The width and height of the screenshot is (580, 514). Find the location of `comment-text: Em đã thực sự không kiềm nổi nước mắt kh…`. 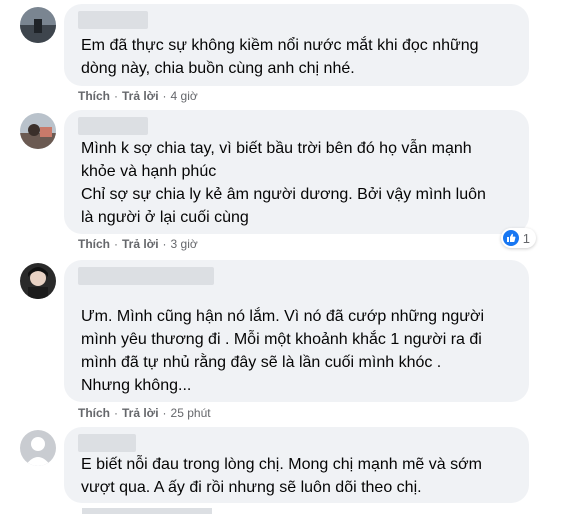

comment-text: Em đã thực sự không kiềm nổi nước mắt kh… is located at coordinates (280, 57).